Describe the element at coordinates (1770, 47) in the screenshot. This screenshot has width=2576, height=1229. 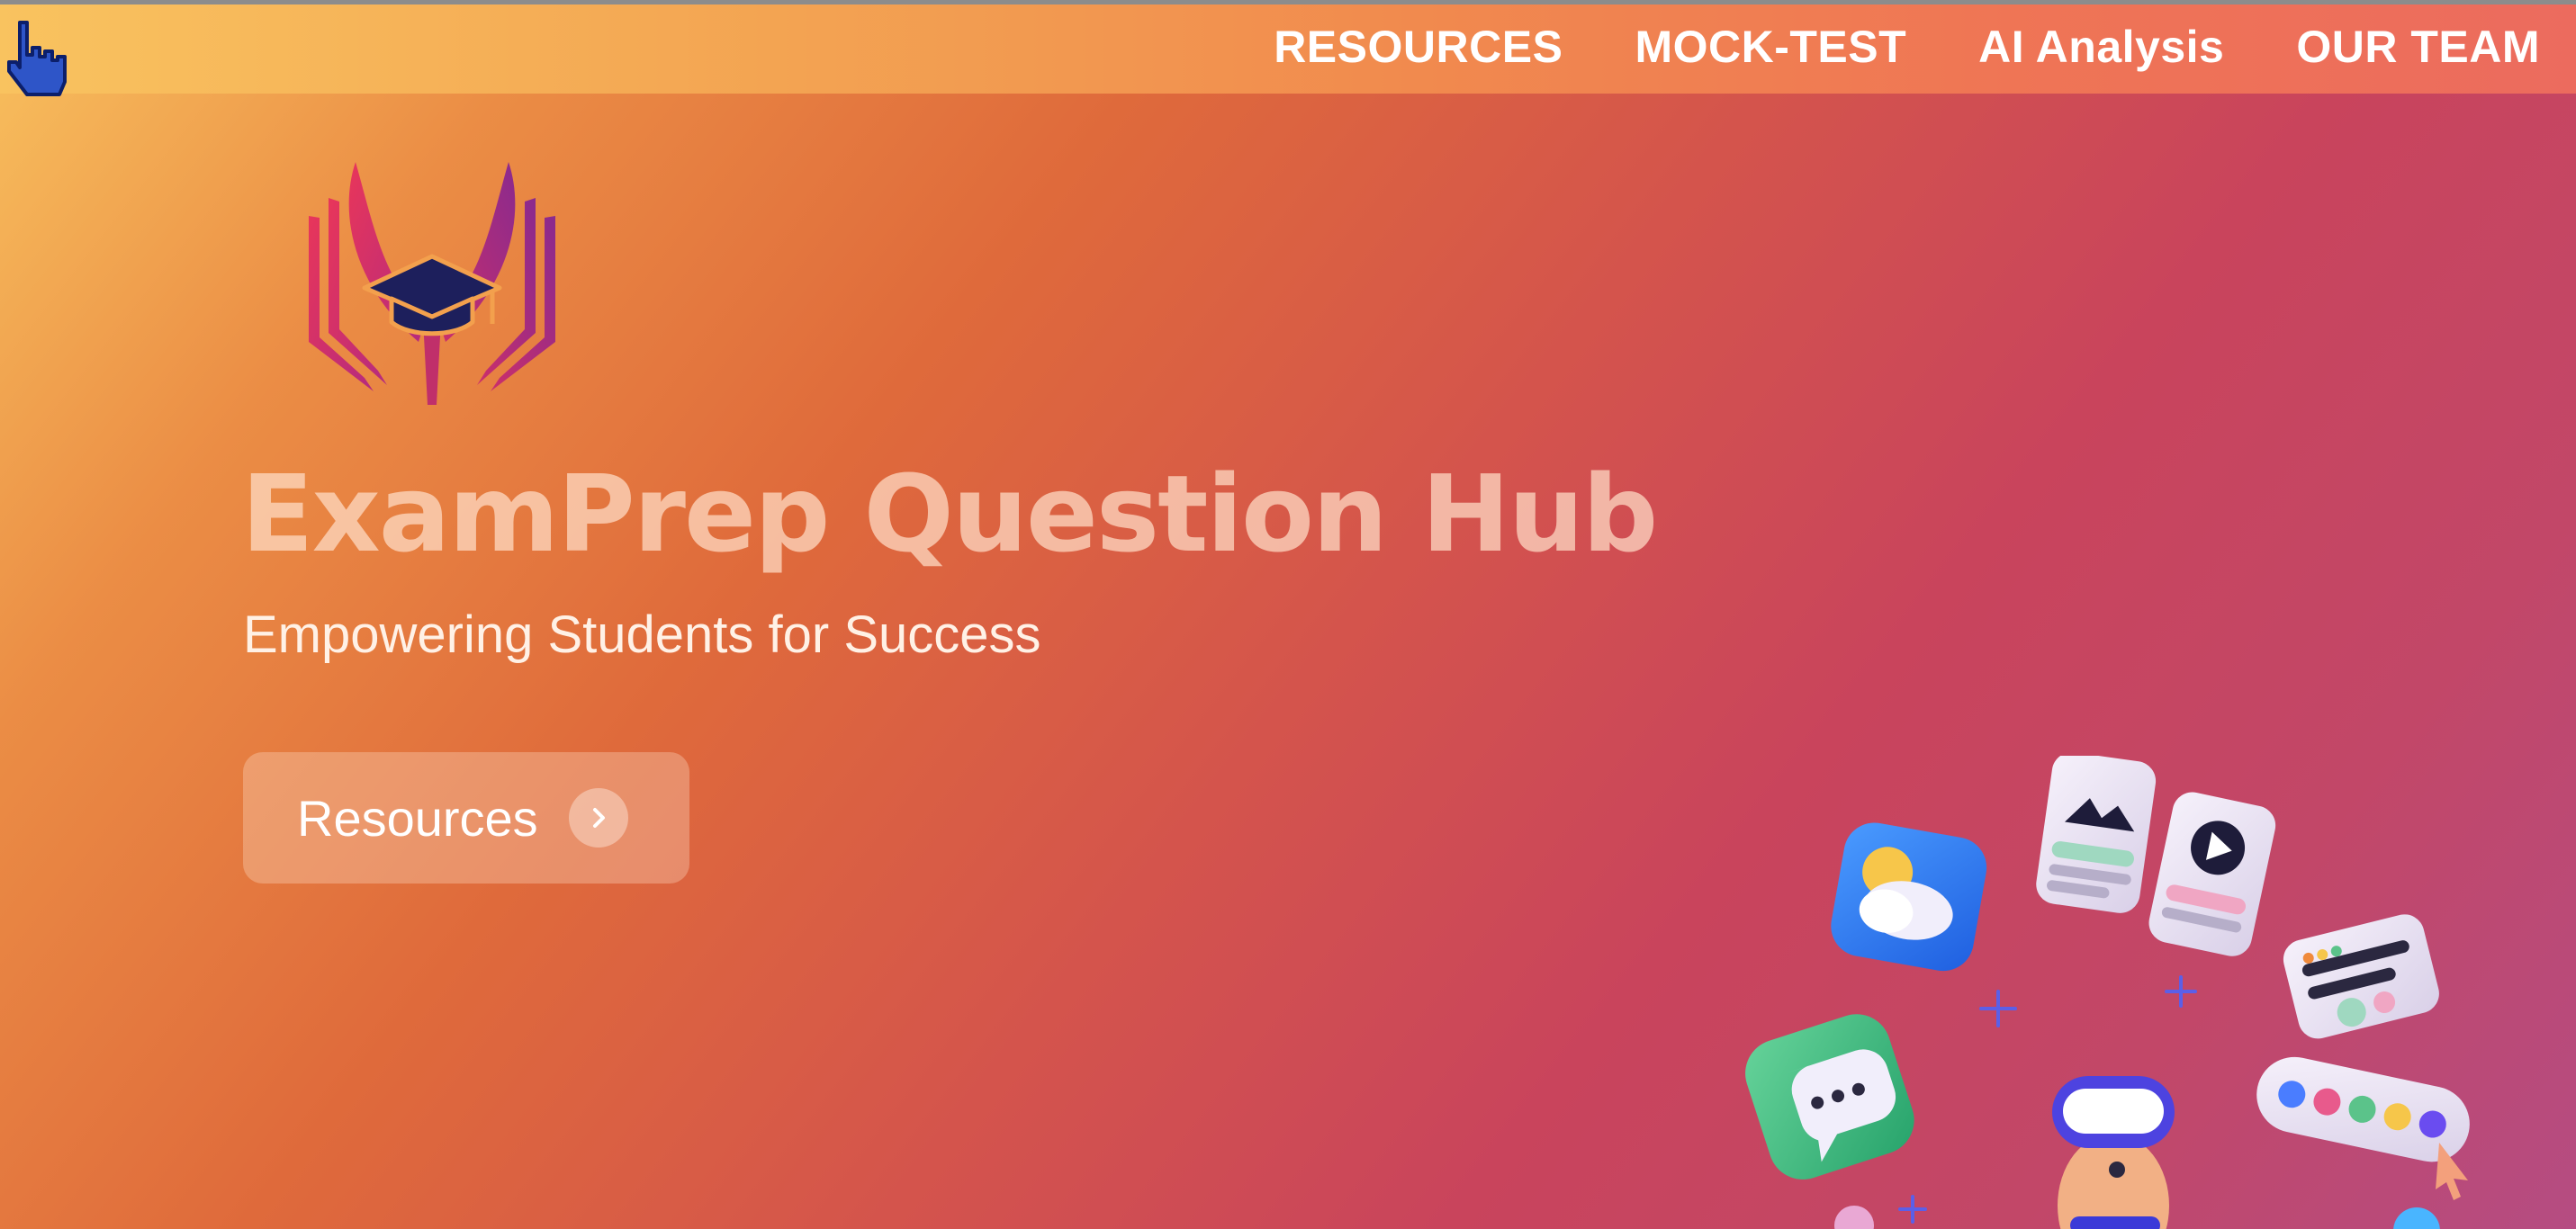
I see `nav-link-mock-test: MOCK-TEST` at that location.